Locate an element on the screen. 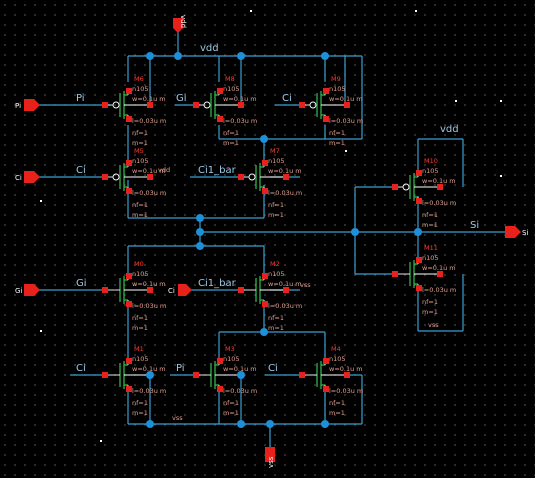 The height and width of the screenshot is (478, 535). net-ci-bot: Ci is located at coordinates (81, 368).